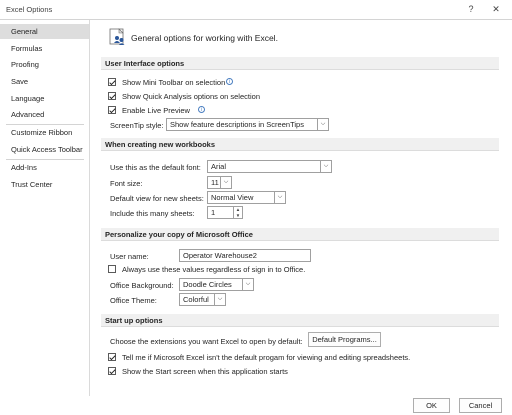 Image resolution: width=512 pixels, height=415 pixels. Describe the element at coordinates (245, 255) in the screenshot. I see `username-input: Operator Warehouse2` at that location.